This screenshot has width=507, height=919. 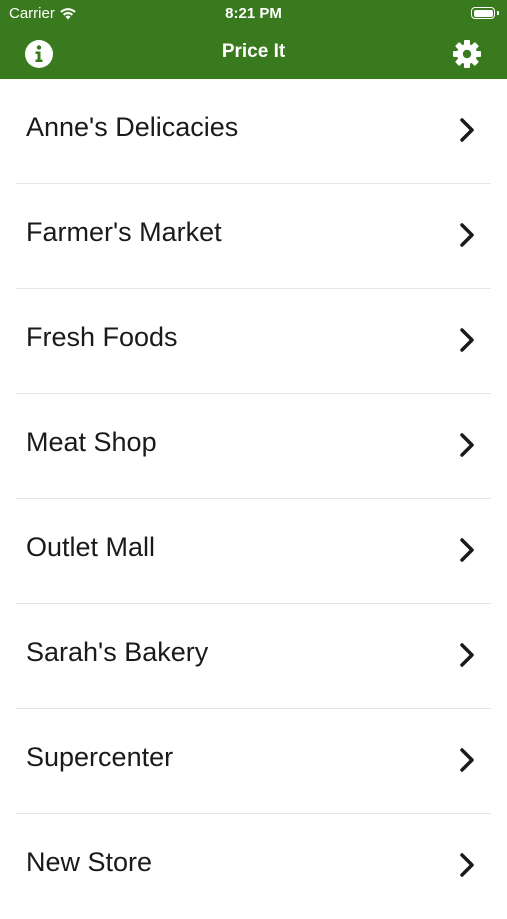 I want to click on store-name: Outlet Mall, so click(x=91, y=547).